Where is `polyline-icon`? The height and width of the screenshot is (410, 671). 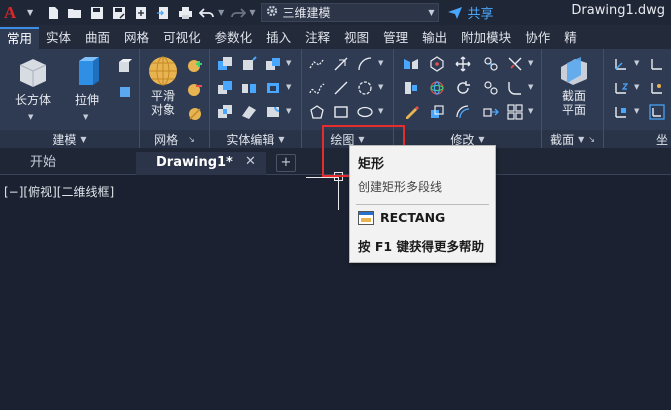 polyline-icon is located at coordinates (317, 64).